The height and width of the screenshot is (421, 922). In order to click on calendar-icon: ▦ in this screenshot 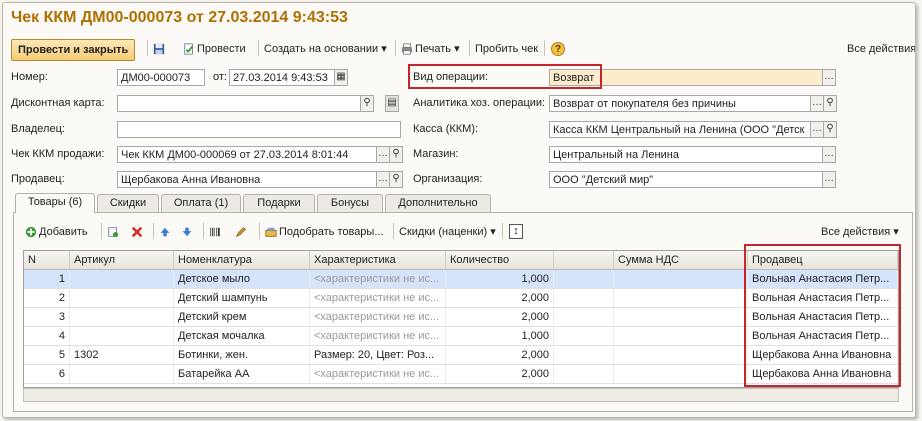, I will do `click(341, 76)`.